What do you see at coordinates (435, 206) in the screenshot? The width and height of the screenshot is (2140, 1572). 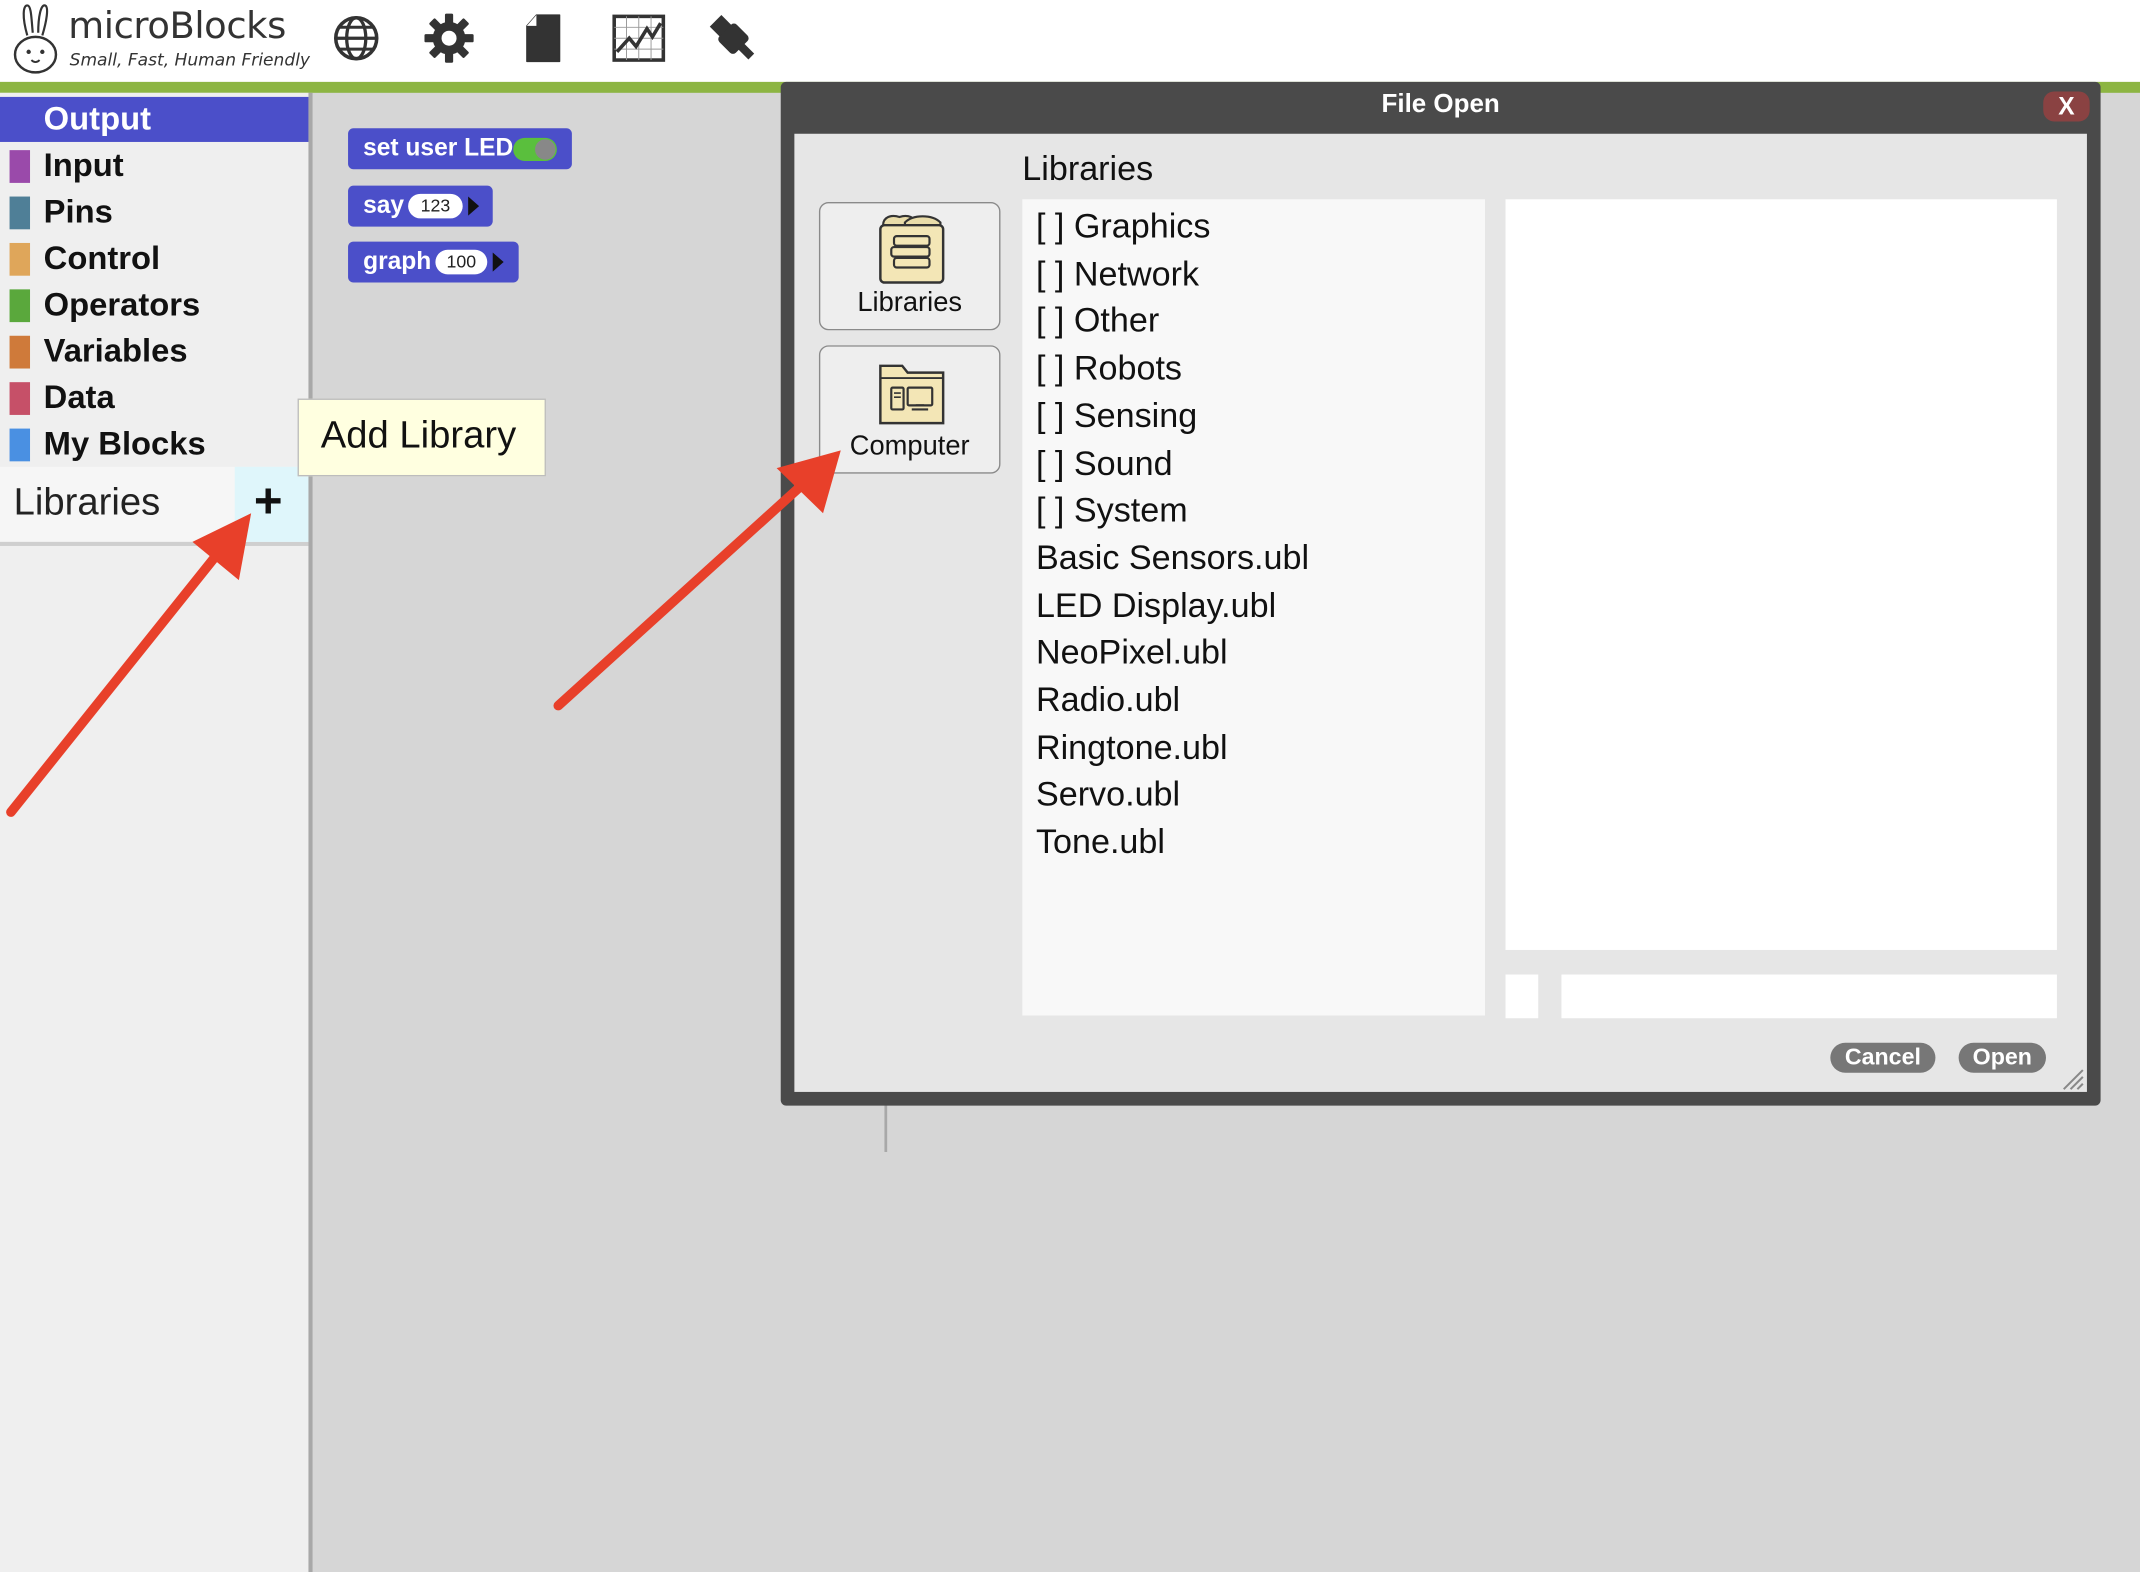 I see `say-value-input: 123` at bounding box center [435, 206].